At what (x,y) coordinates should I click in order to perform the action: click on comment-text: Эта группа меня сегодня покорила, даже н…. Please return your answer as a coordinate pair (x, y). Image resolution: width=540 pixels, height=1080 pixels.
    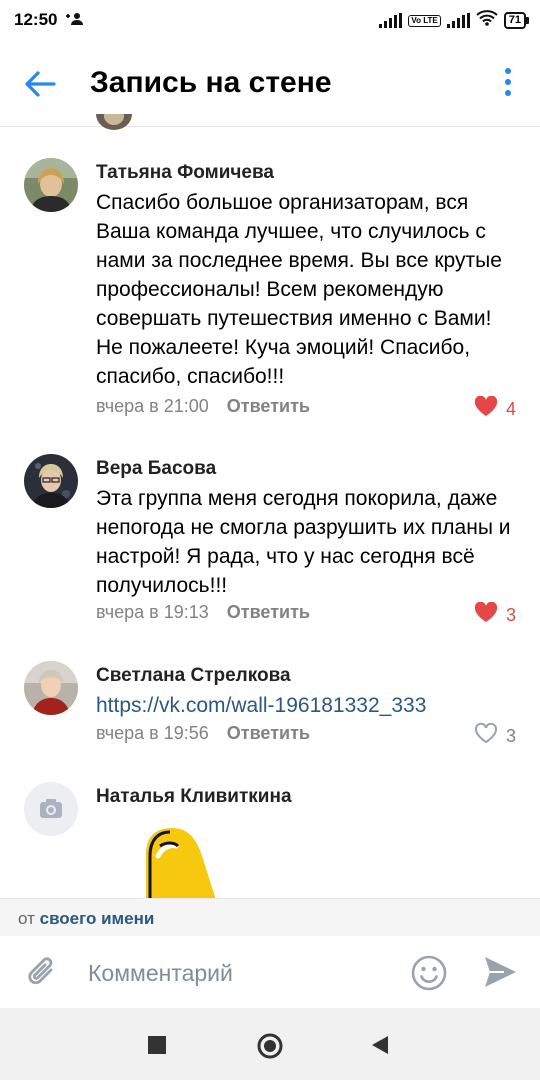
    Looking at the image, I should click on (303, 542).